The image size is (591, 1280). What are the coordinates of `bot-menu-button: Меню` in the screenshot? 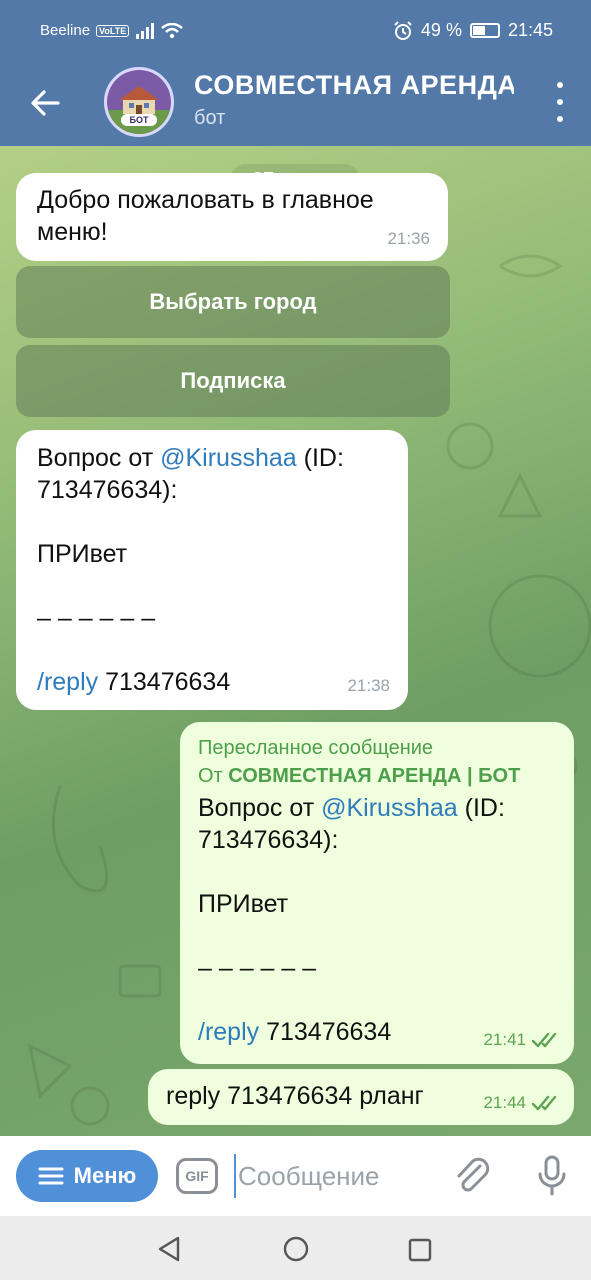 It's located at (87, 1176).